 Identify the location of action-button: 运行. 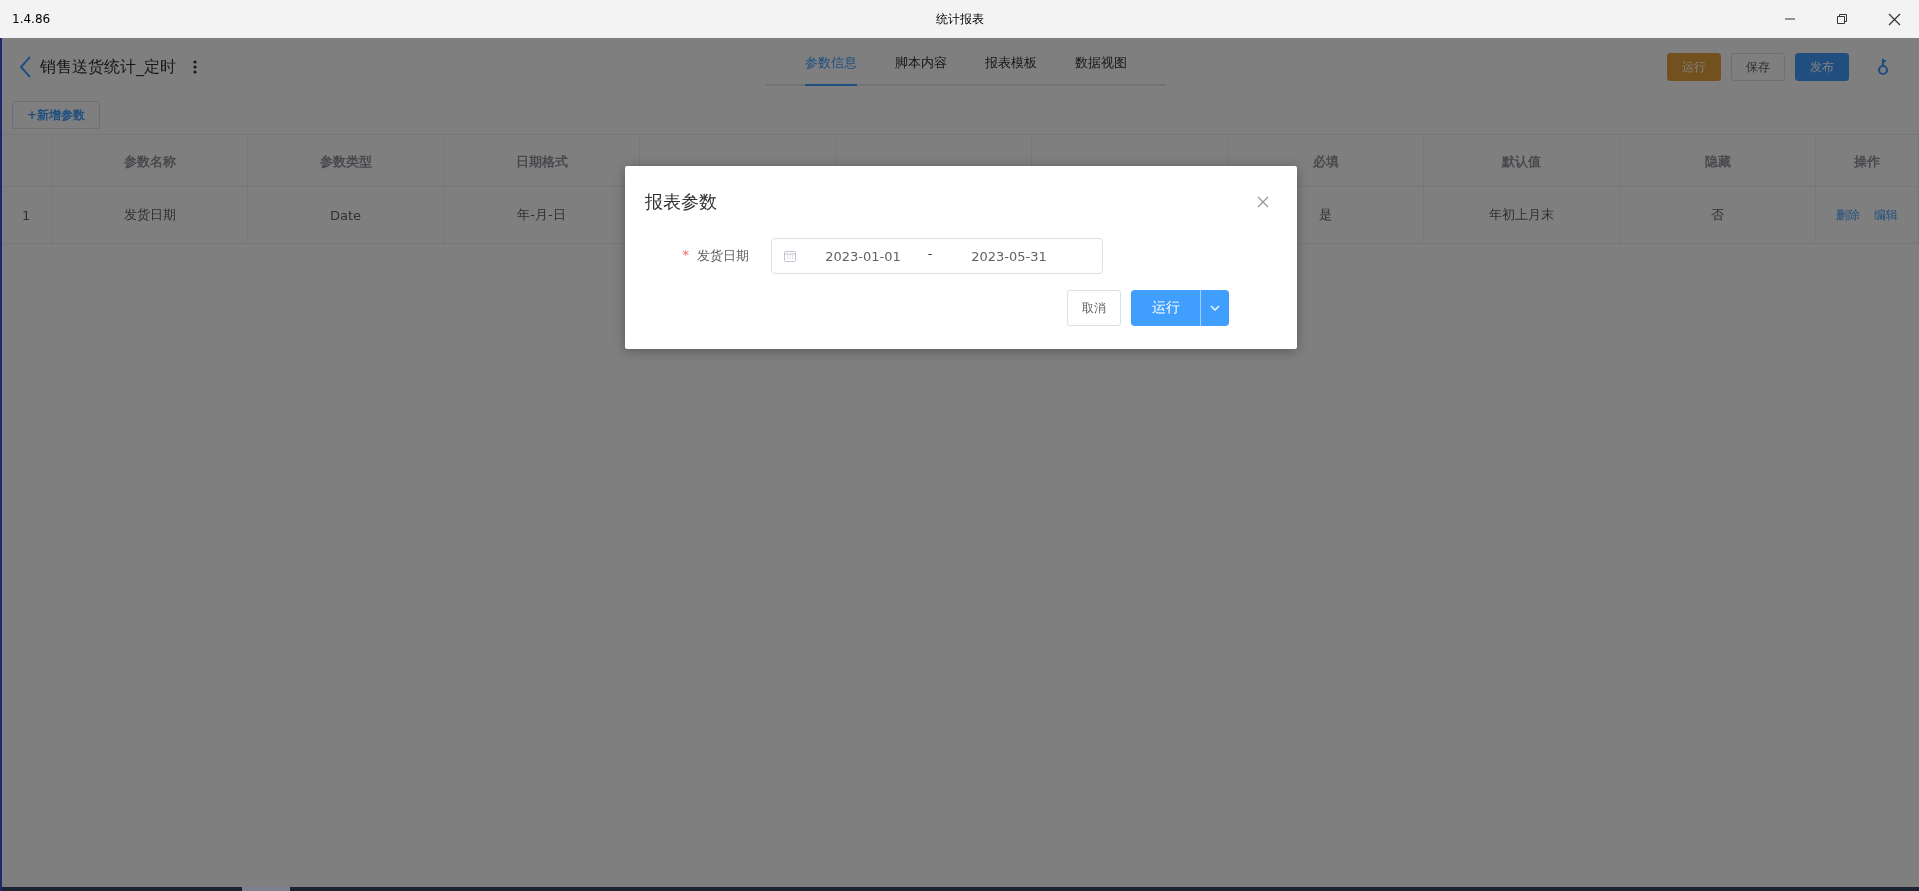
(1694, 67).